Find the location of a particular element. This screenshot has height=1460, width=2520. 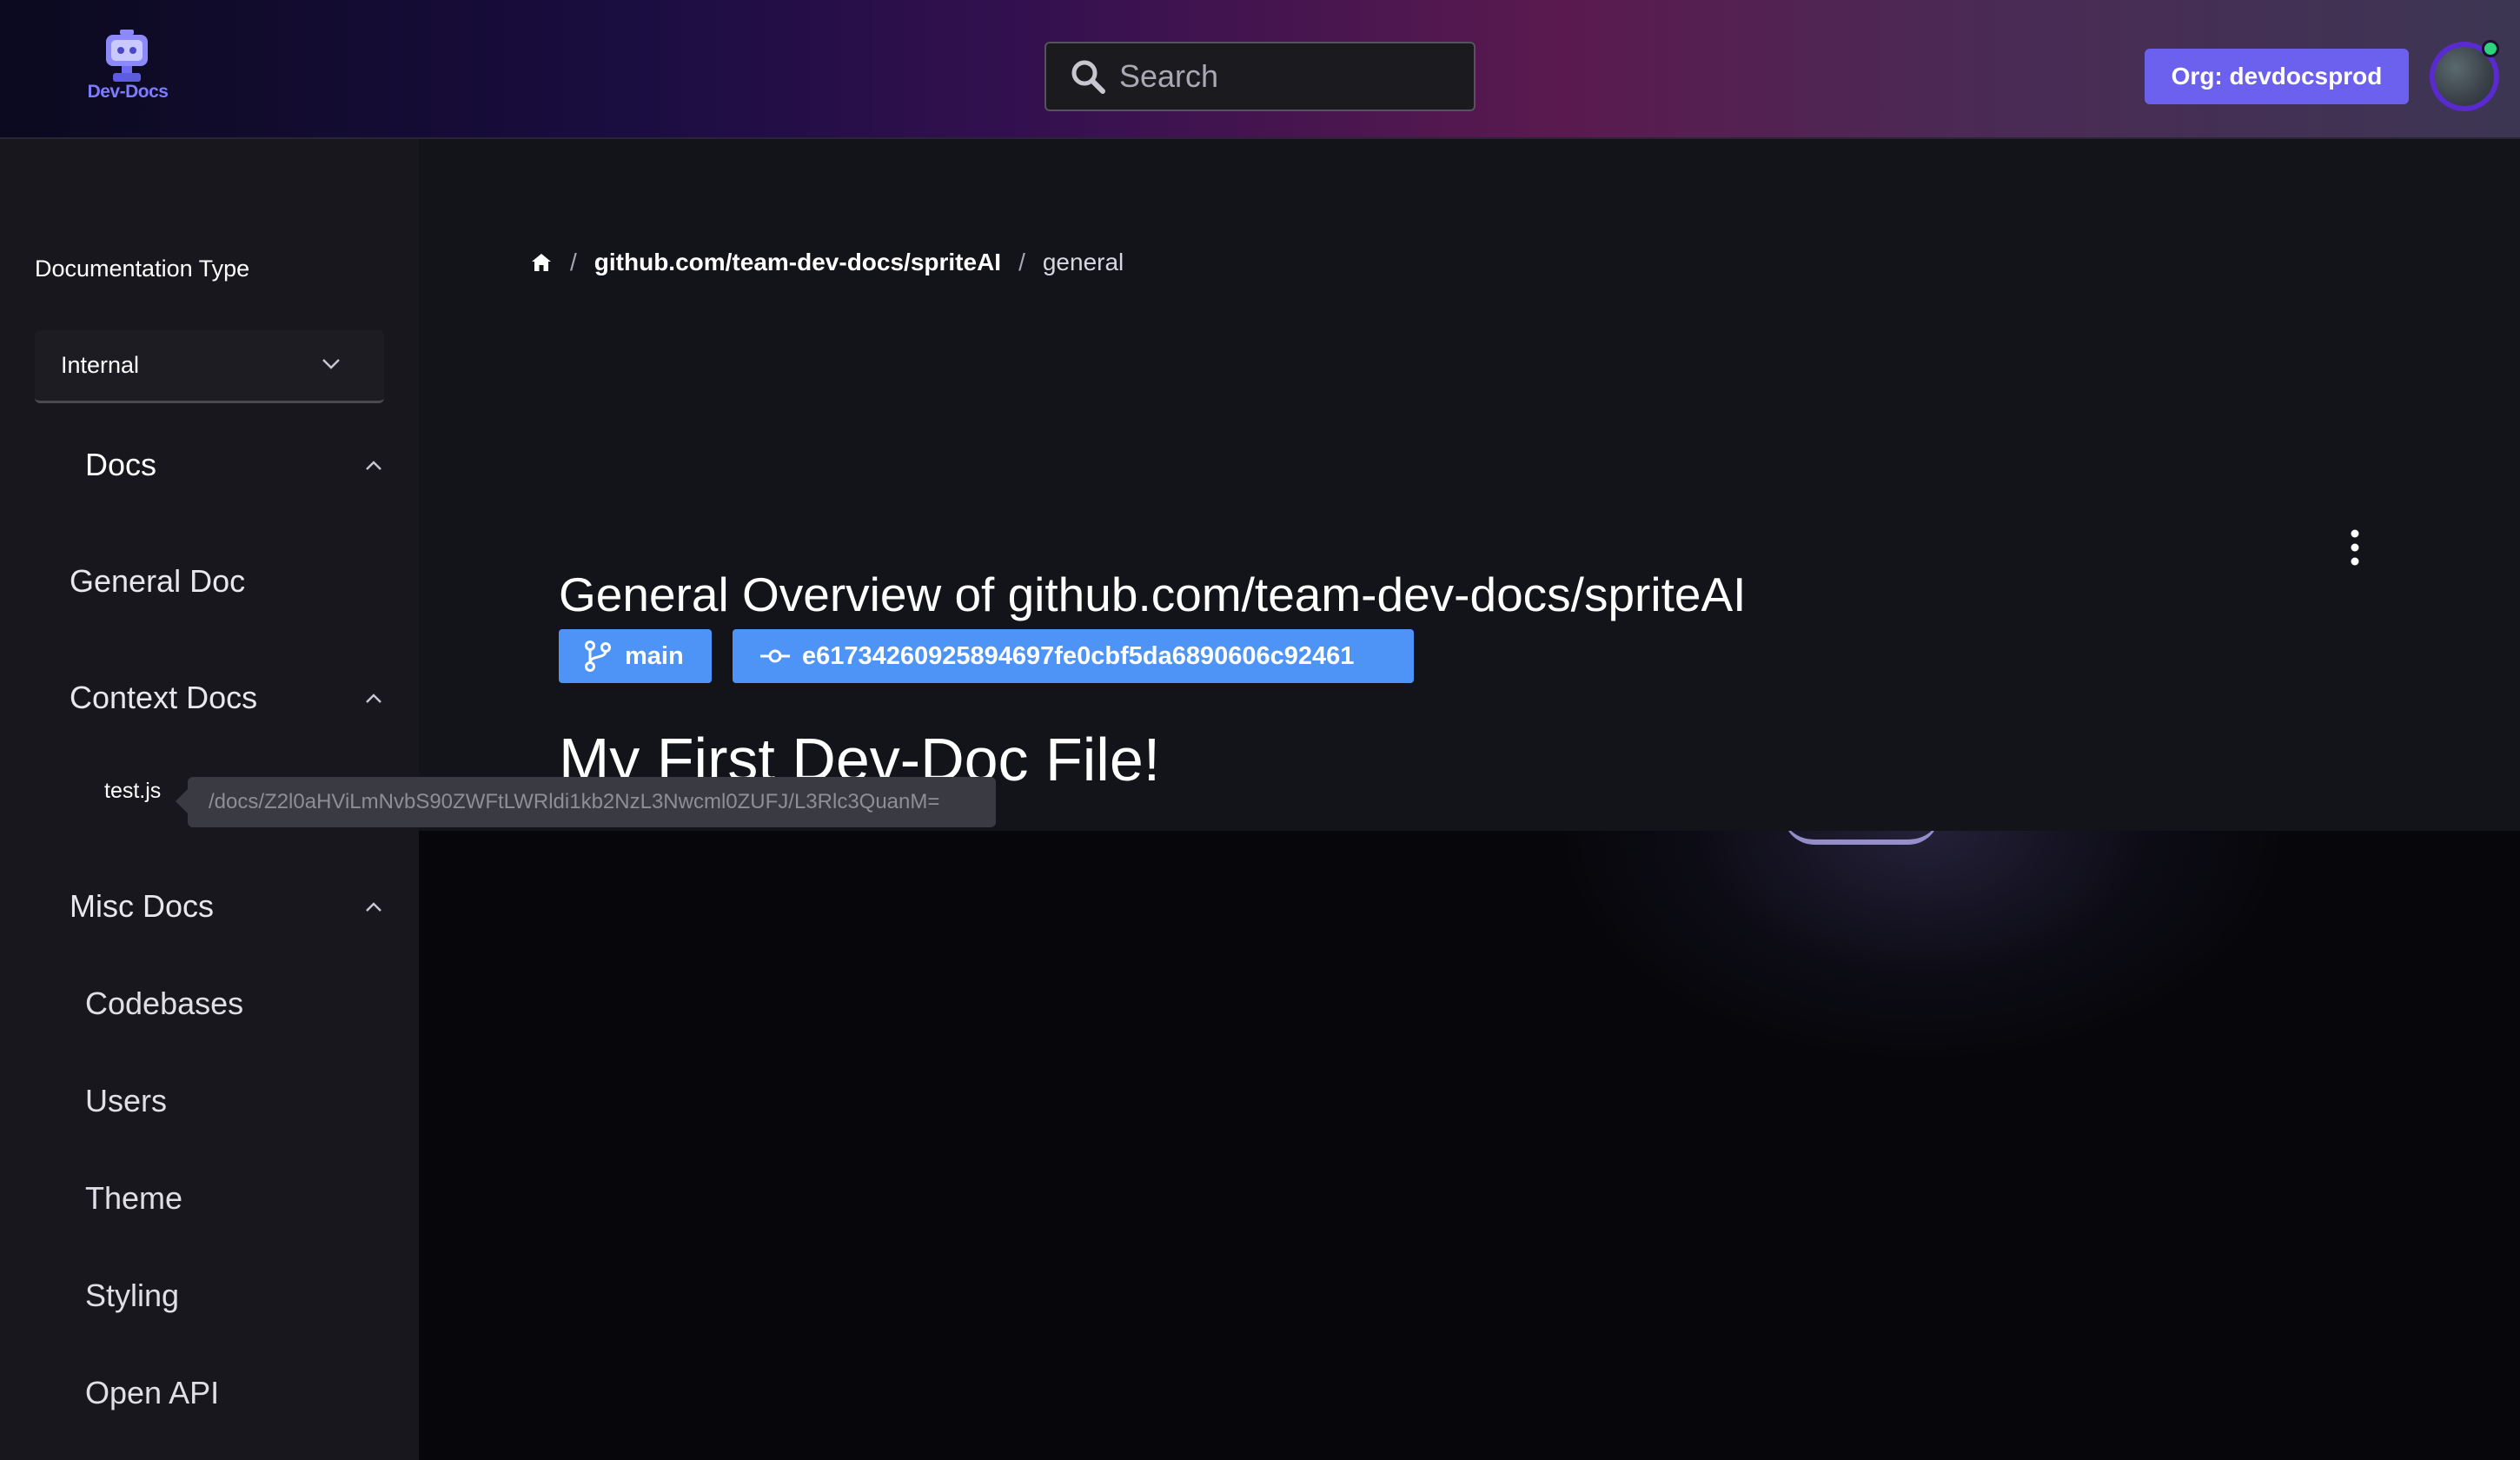

logo: Dev-Docs is located at coordinates (128, 69).